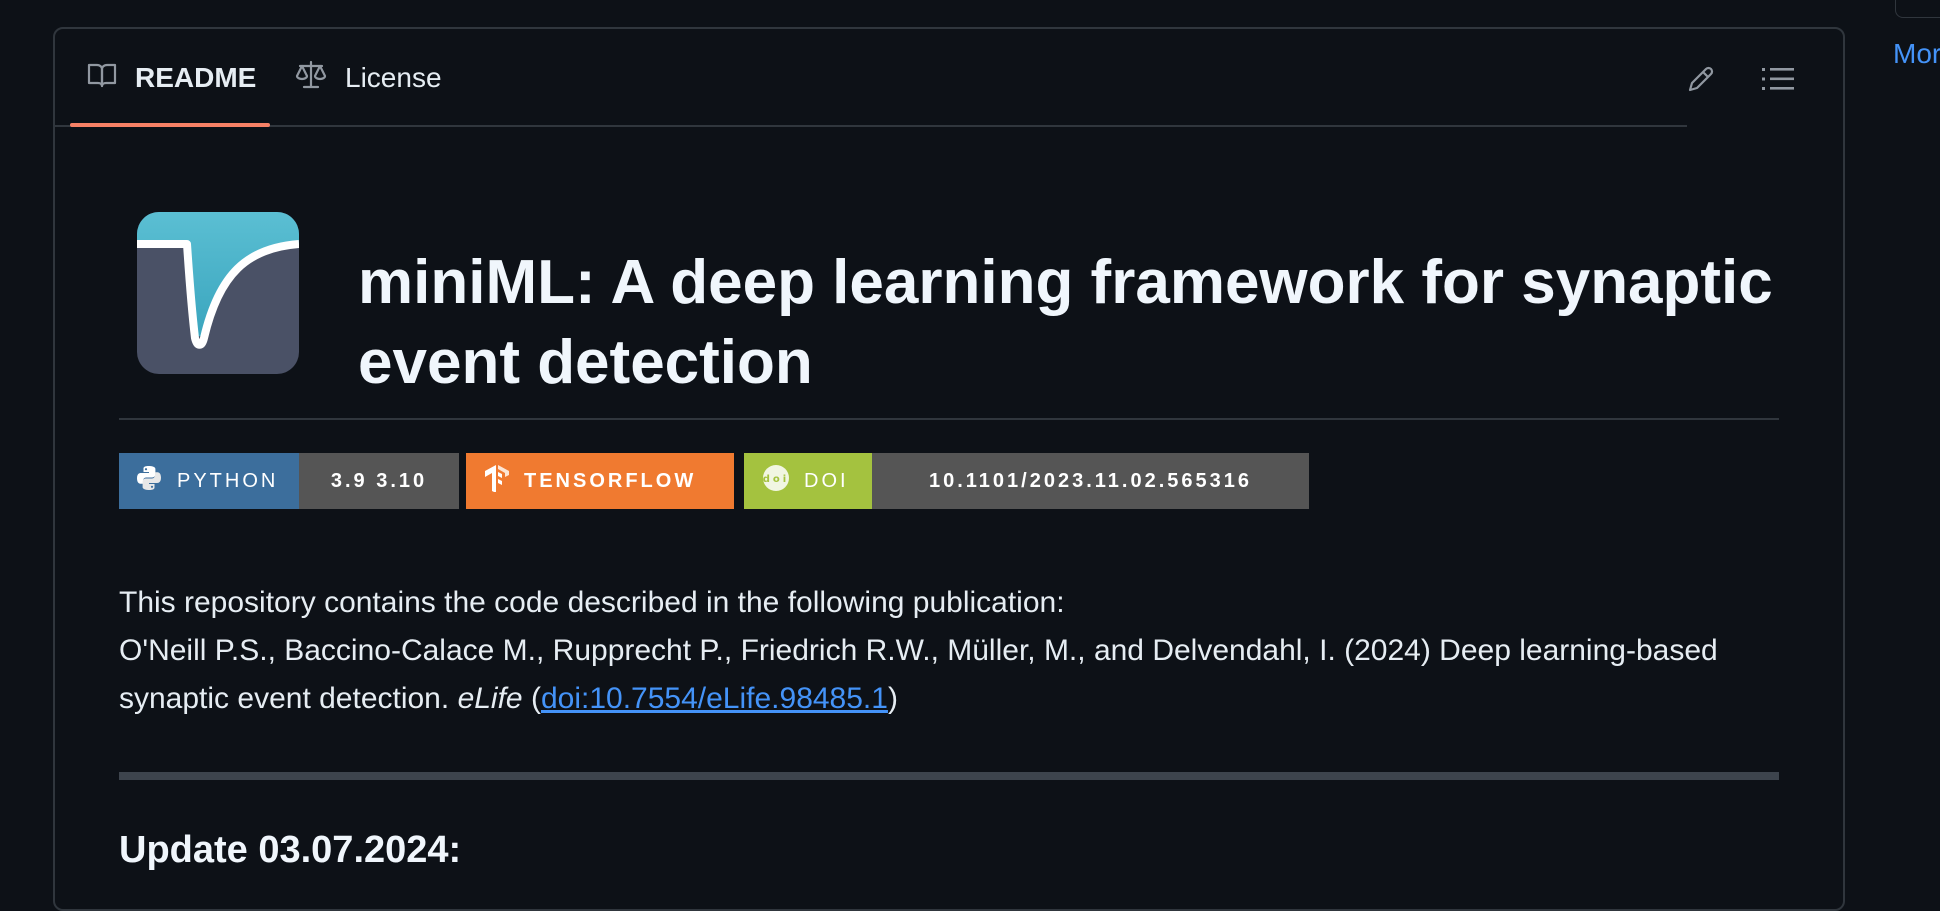  What do you see at coordinates (156, 481) in the screenshot?
I see `python-icon` at bounding box center [156, 481].